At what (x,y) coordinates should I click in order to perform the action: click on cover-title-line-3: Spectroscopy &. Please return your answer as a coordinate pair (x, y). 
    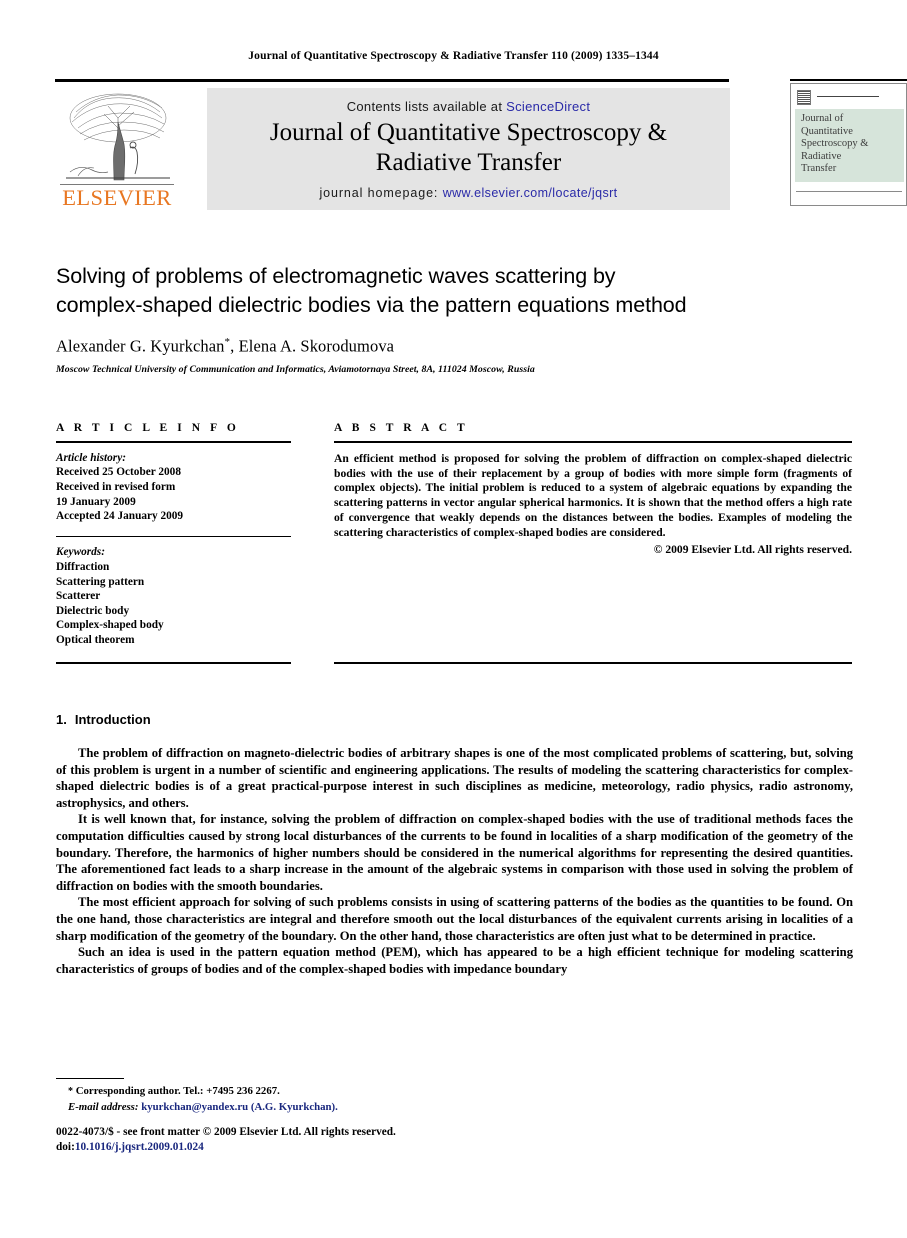
    Looking at the image, I should click on (835, 144).